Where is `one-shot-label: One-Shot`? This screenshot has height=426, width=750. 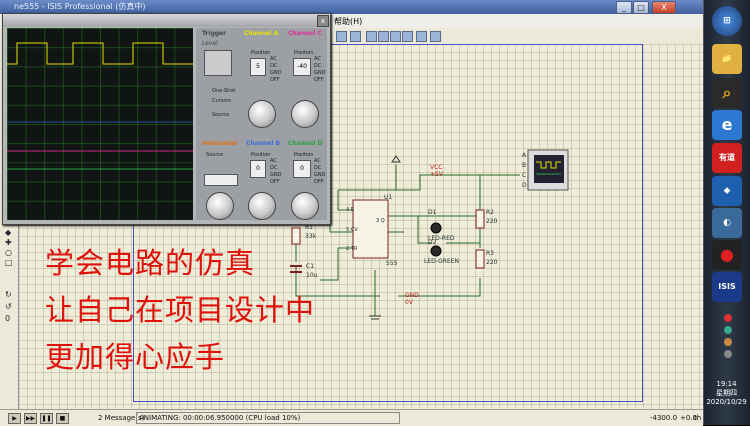 one-shot-label: One-Shot is located at coordinates (223, 91).